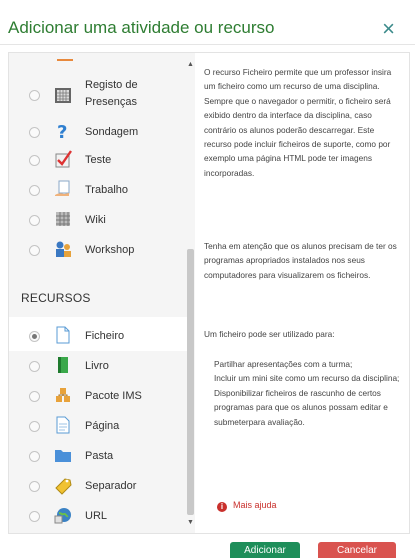 The image size is (415, 560). What do you see at coordinates (34, 220) in the screenshot?
I see `radio-wiki` at bounding box center [34, 220].